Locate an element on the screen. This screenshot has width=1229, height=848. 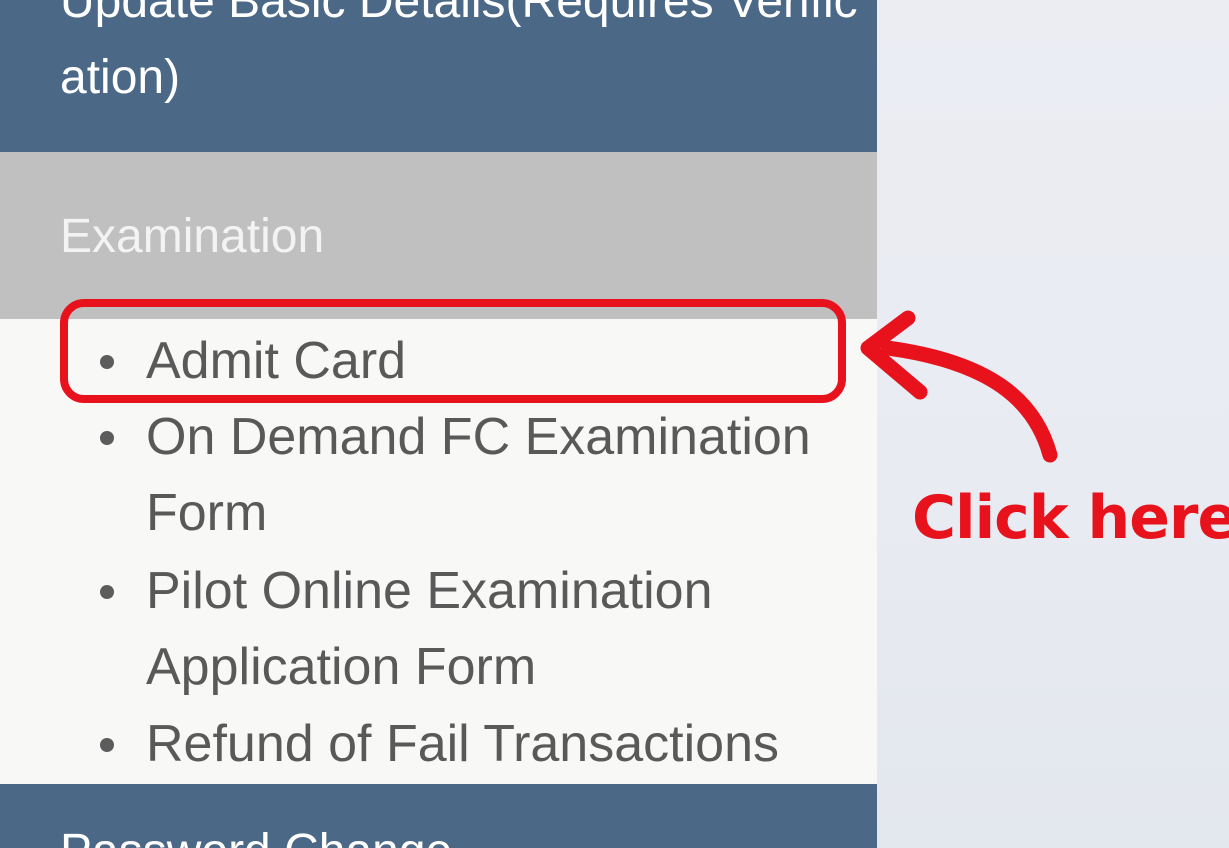
submenu-item-refund-of-fail-transactions: Refund of Fail Transactions is located at coordinates (438, 744).